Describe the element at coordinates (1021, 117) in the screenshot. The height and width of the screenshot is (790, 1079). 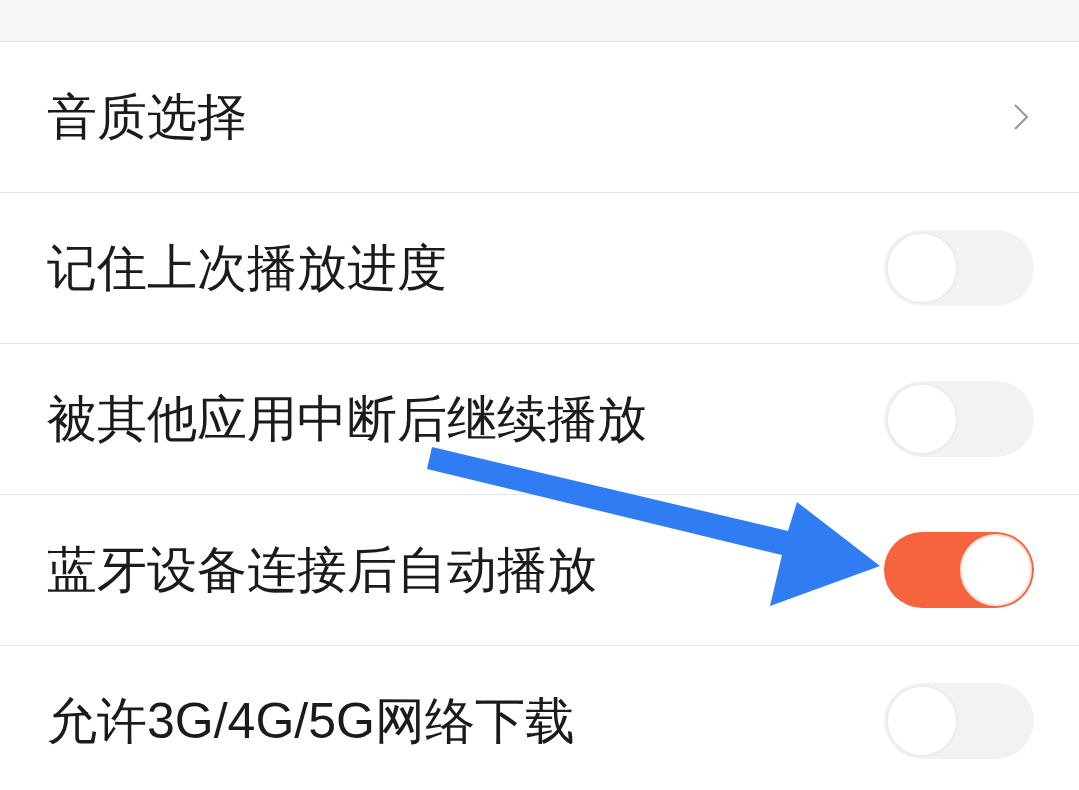
I see `chevron-right-icon` at that location.